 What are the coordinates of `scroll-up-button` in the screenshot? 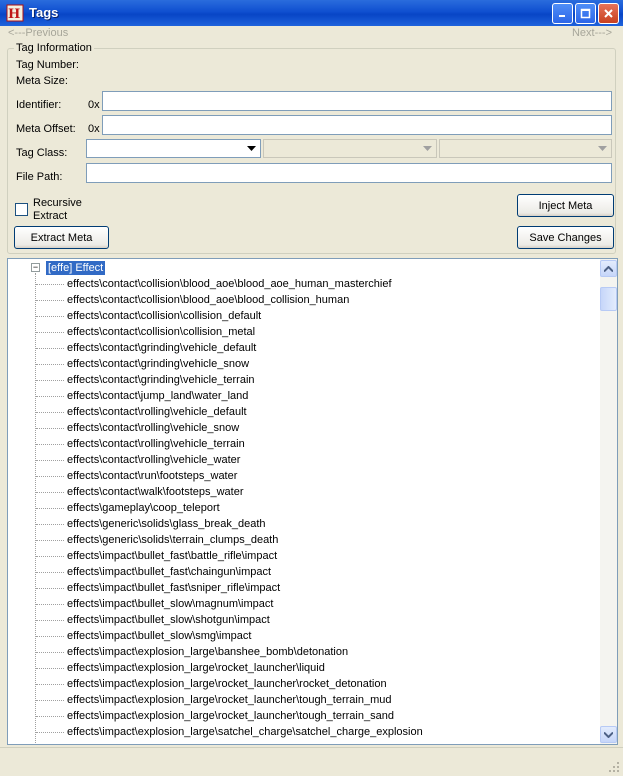 It's located at (608, 268).